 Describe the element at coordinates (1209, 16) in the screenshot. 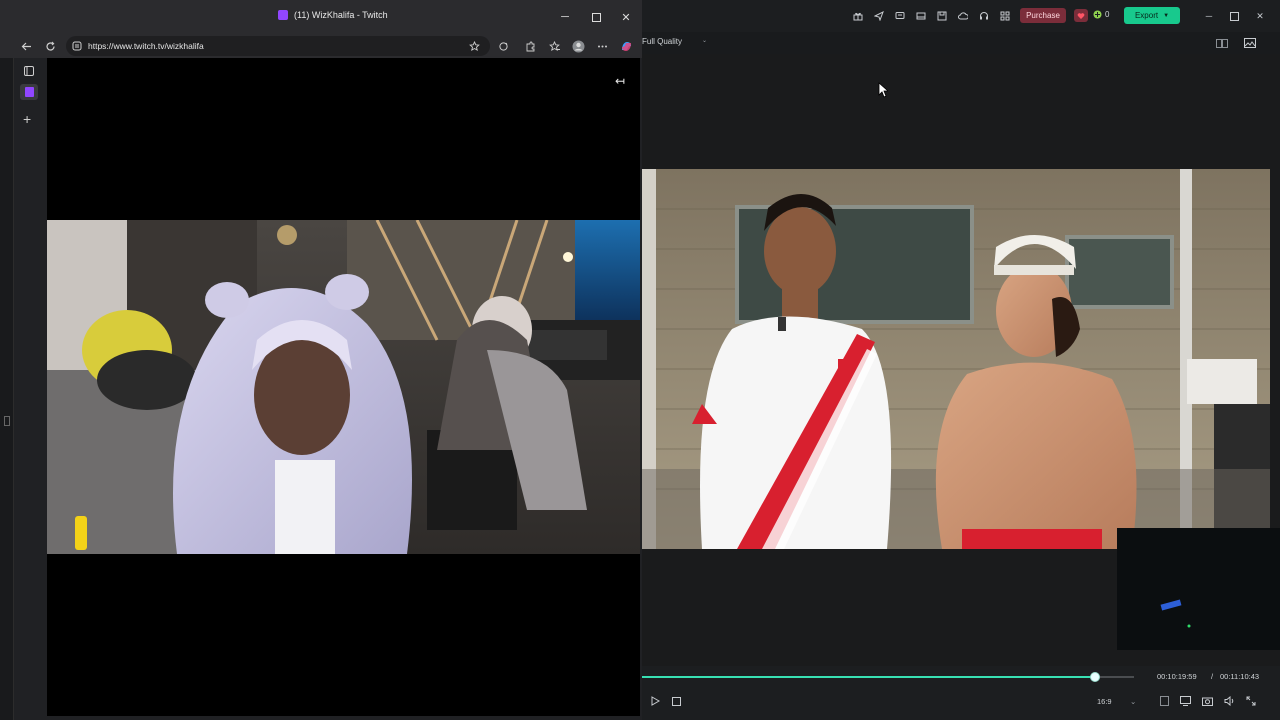

I see `editor-minimize-button: ─` at that location.